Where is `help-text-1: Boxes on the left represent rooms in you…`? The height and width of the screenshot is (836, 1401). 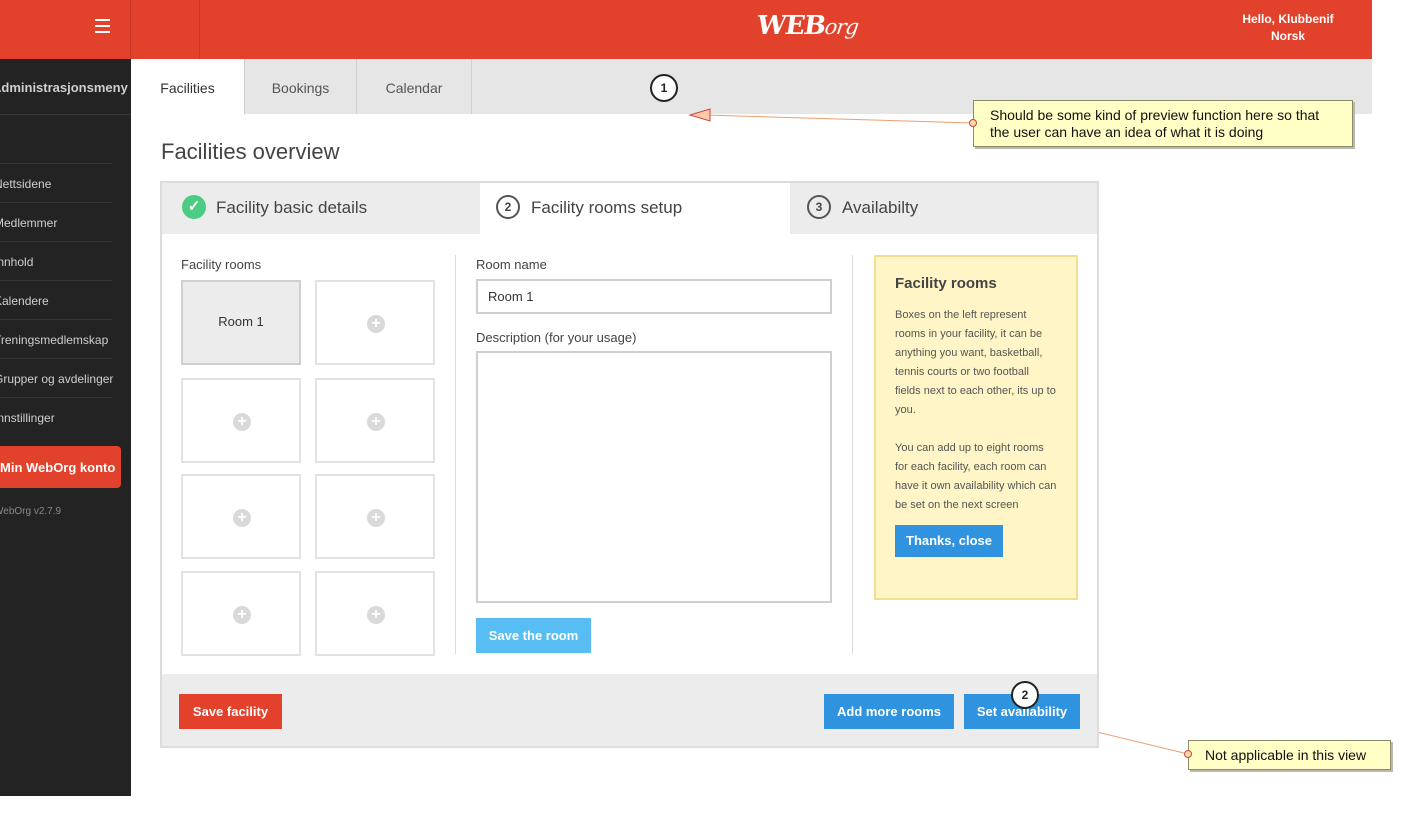 help-text-1: Boxes on the left represent rooms in you… is located at coordinates (975, 362).